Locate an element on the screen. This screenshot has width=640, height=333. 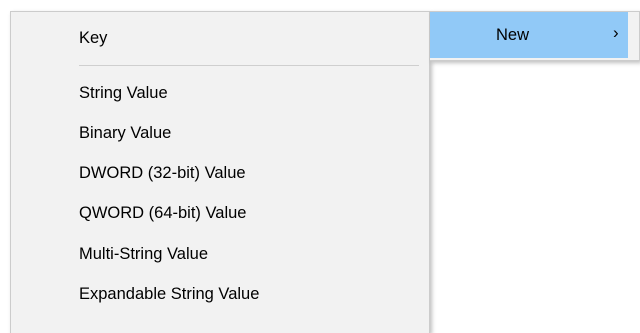
menu-item-qword-value: QWORD (64-bit) Value is located at coordinates (220, 213).